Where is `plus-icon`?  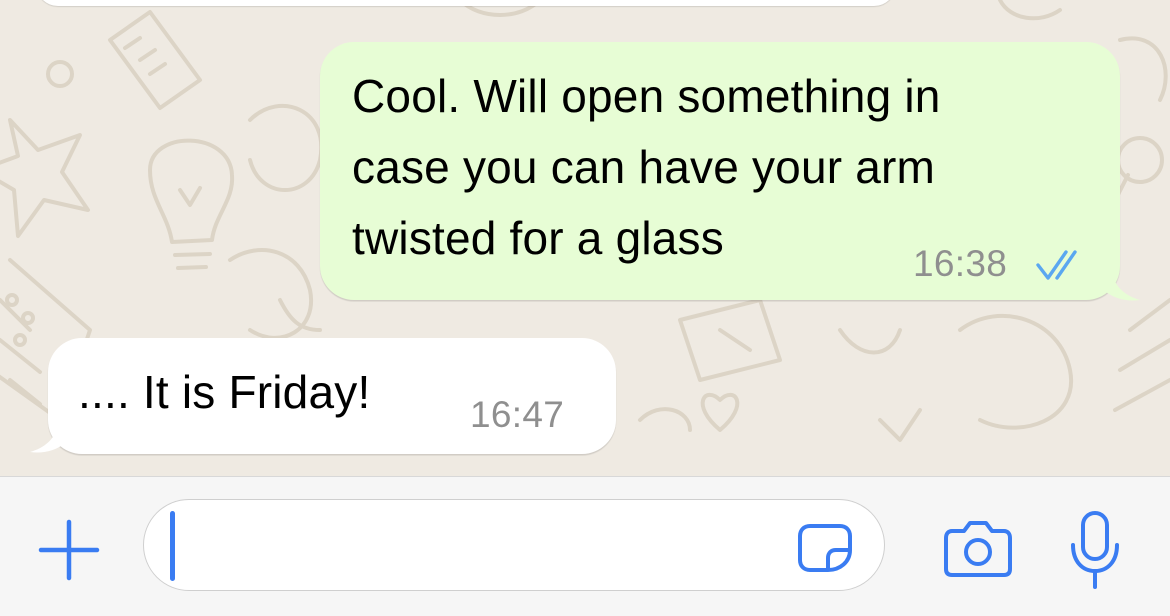
plus-icon is located at coordinates (69, 550).